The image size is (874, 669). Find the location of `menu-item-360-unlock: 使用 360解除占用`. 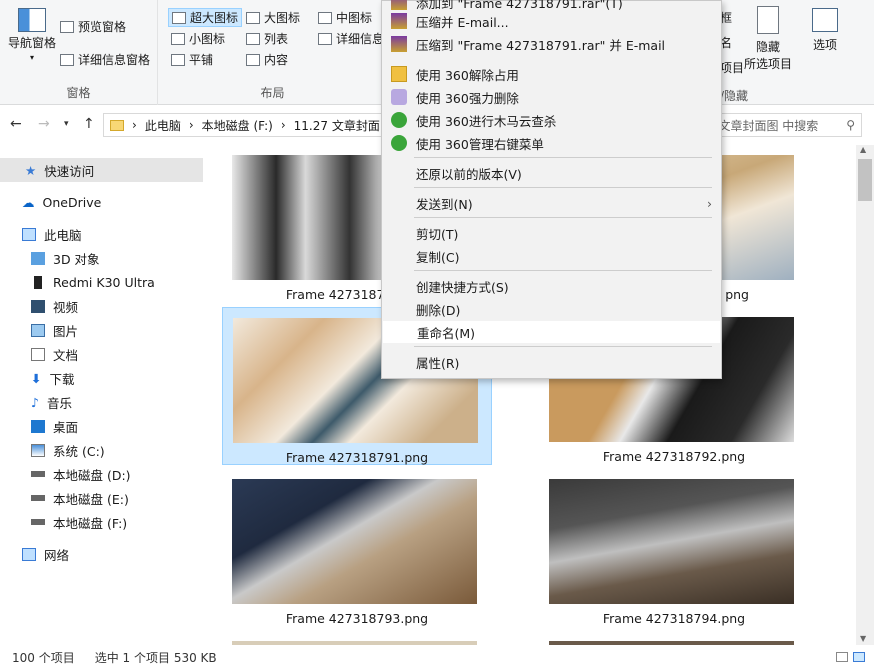

menu-item-360-unlock: 使用 360解除占用 is located at coordinates (551, 74).